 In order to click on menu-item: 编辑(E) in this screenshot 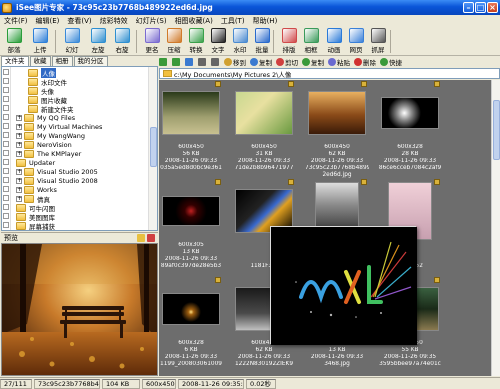, I will do `click(48, 21)`.